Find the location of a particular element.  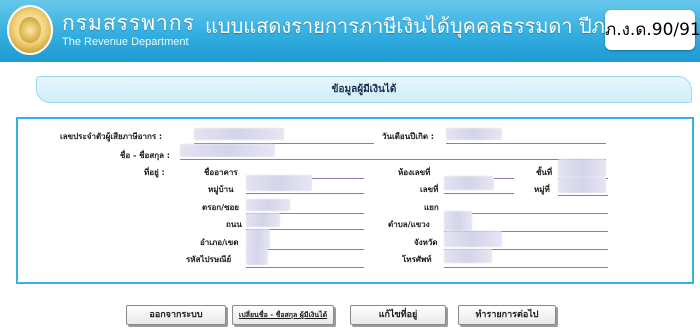

village-value is located at coordinates (279, 183).